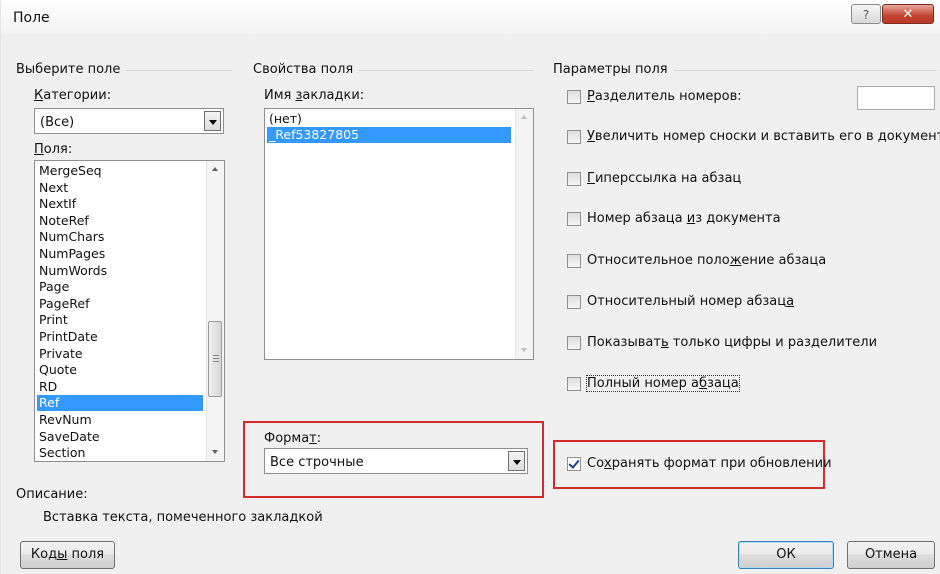 The width and height of the screenshot is (940, 574). What do you see at coordinates (396, 461) in the screenshot?
I see `format-dropdown: Все строчные` at bounding box center [396, 461].